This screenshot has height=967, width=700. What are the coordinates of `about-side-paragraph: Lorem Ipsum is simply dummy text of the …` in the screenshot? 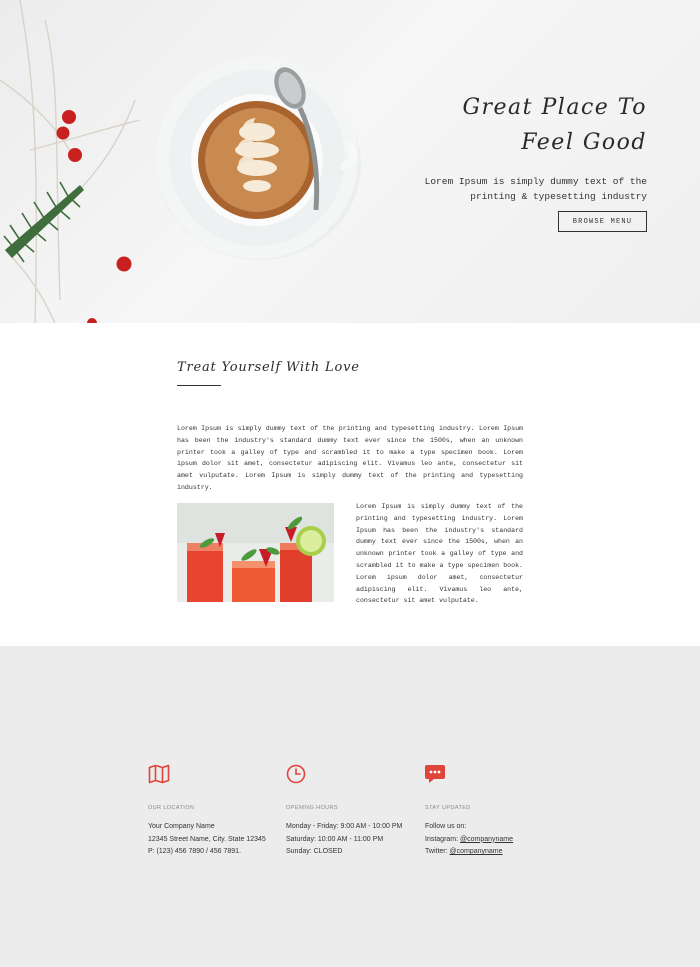 It's located at (439, 554).